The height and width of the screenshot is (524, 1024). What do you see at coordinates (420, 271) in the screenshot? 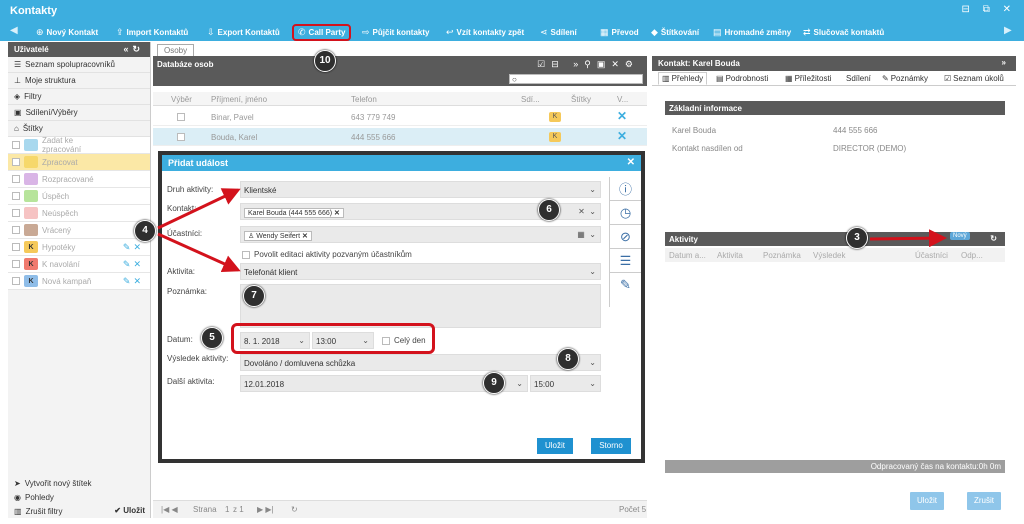
I see `activity-select: Telefonát klient ⌄` at bounding box center [420, 271].